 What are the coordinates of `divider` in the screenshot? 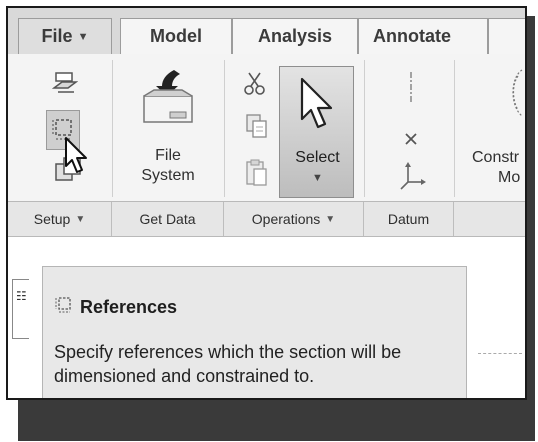 It's located at (500, 353).